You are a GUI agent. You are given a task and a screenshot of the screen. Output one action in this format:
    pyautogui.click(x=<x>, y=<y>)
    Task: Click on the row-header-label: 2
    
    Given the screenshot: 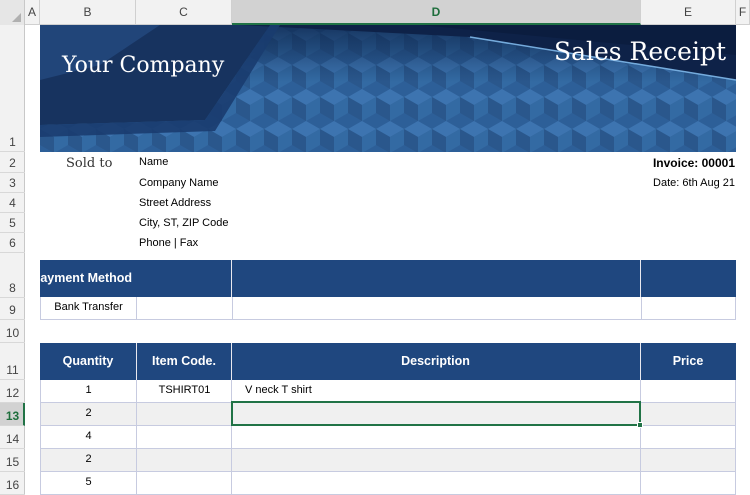 What is the action you would take?
    pyautogui.click(x=12, y=163)
    